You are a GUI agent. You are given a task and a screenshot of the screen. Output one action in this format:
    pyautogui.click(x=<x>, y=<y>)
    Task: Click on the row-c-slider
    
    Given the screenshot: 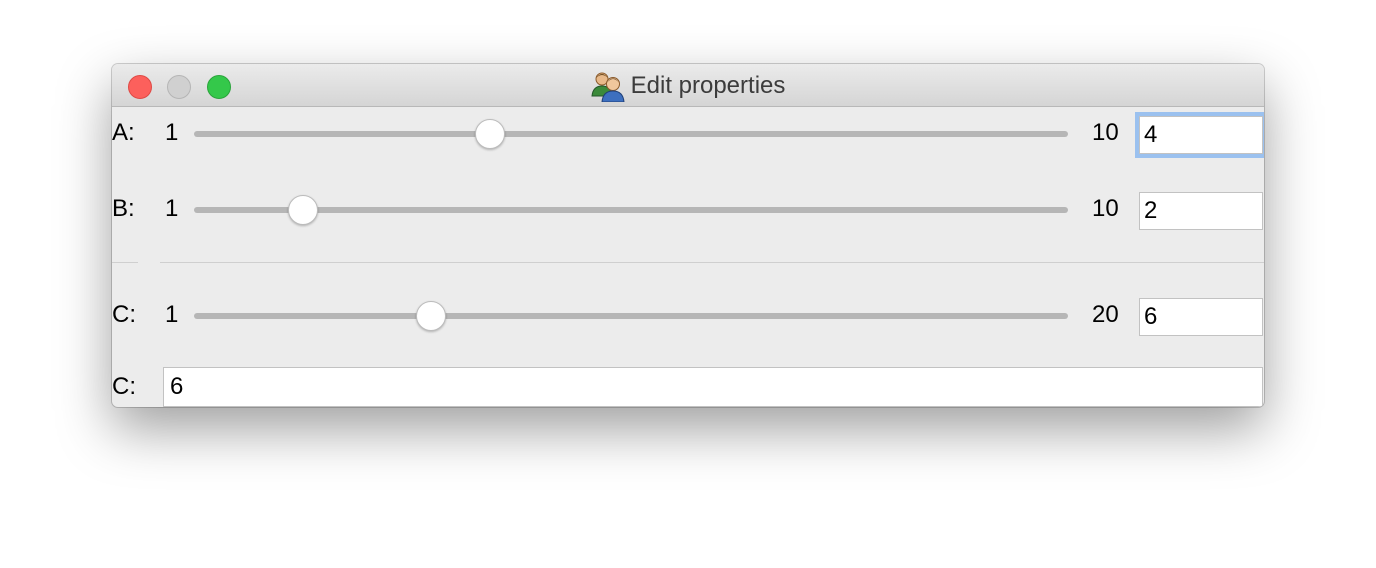 What is the action you would take?
    pyautogui.click(x=631, y=316)
    